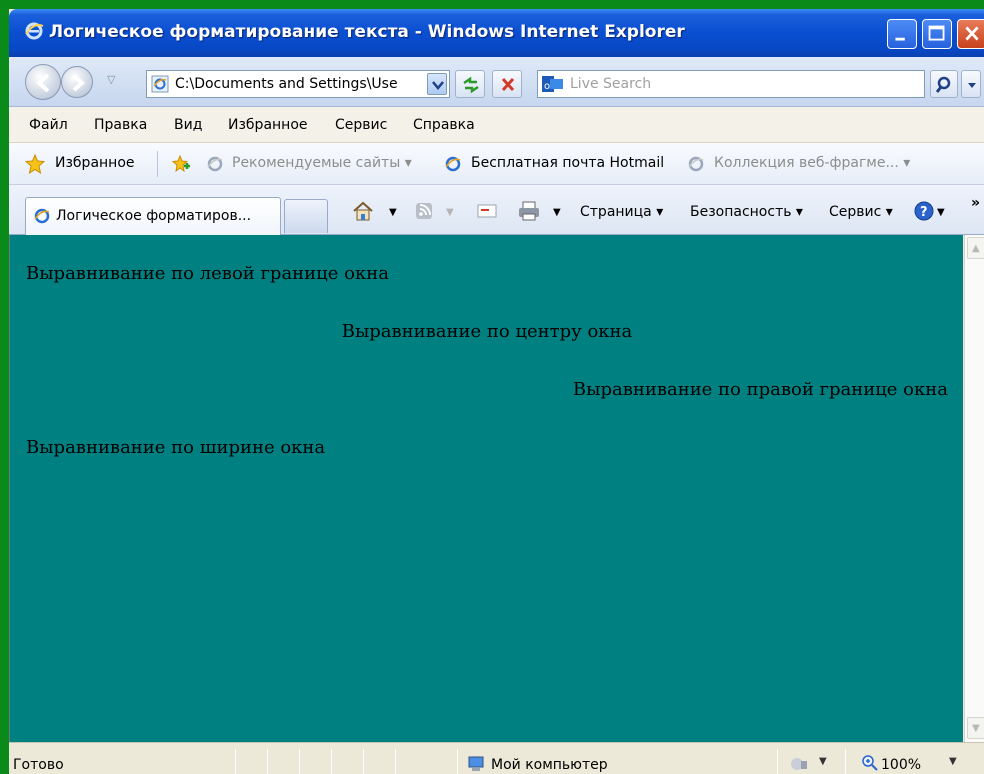 This screenshot has height=774, width=984. Describe the element at coordinates (322, 163) in the screenshot. I see `fav-suggested-sites: Рекомендуемые сайты ▾` at that location.